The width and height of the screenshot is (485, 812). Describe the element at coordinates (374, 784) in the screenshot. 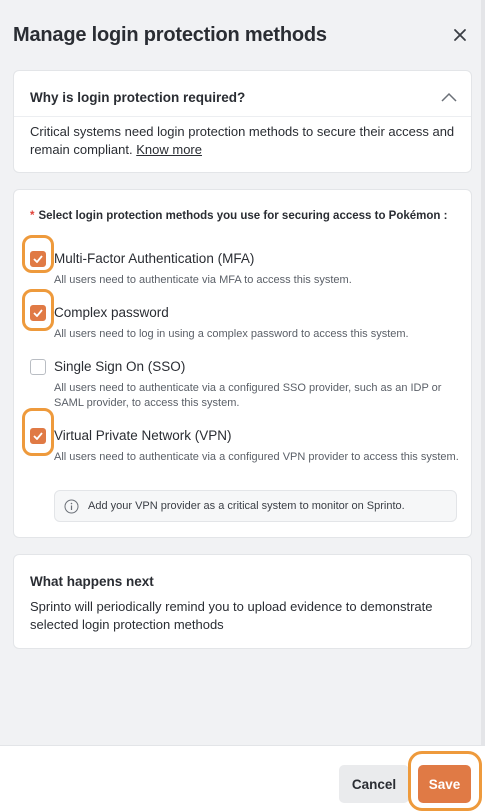

I see `cancel-button: Cancel` at that location.